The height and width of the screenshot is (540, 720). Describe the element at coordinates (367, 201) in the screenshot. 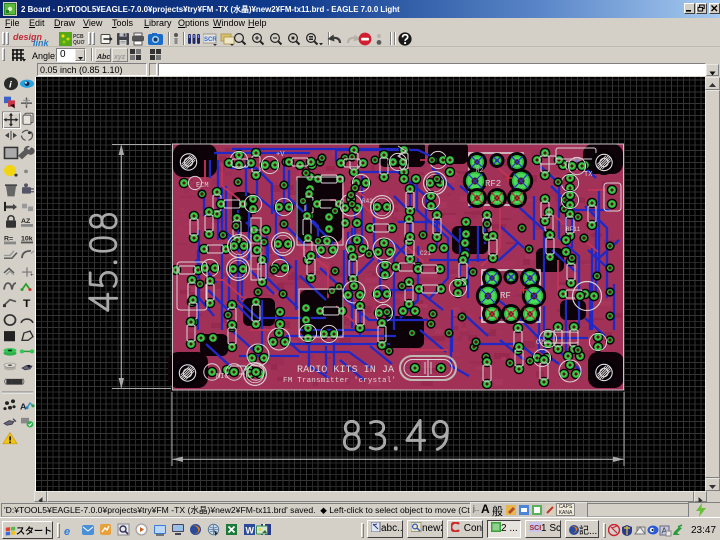

I see `svg-text: R42` at that location.